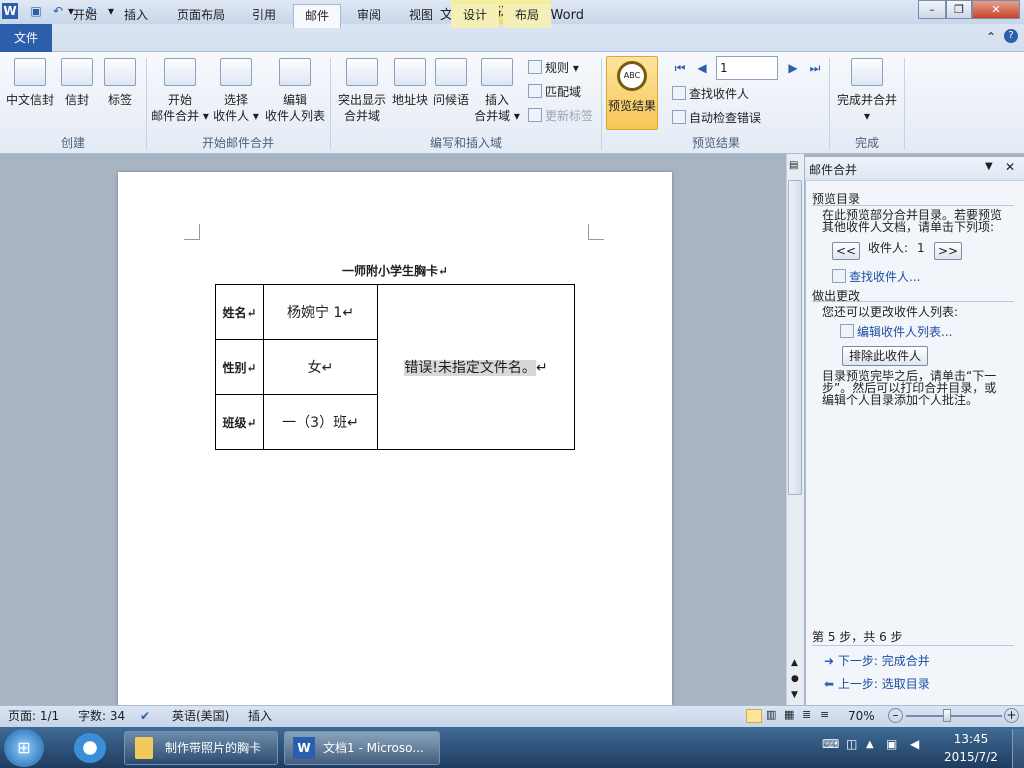 The width and height of the screenshot is (1024, 768). I want to click on next-record-icon: ▶, so click(793, 68).